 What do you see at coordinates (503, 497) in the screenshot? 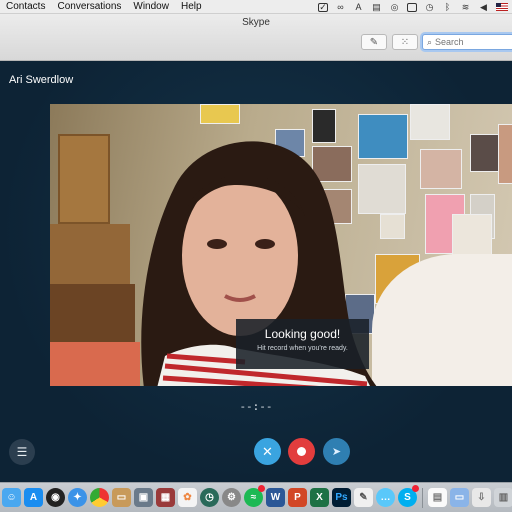
I see `trash-icon: ▥` at bounding box center [503, 497].